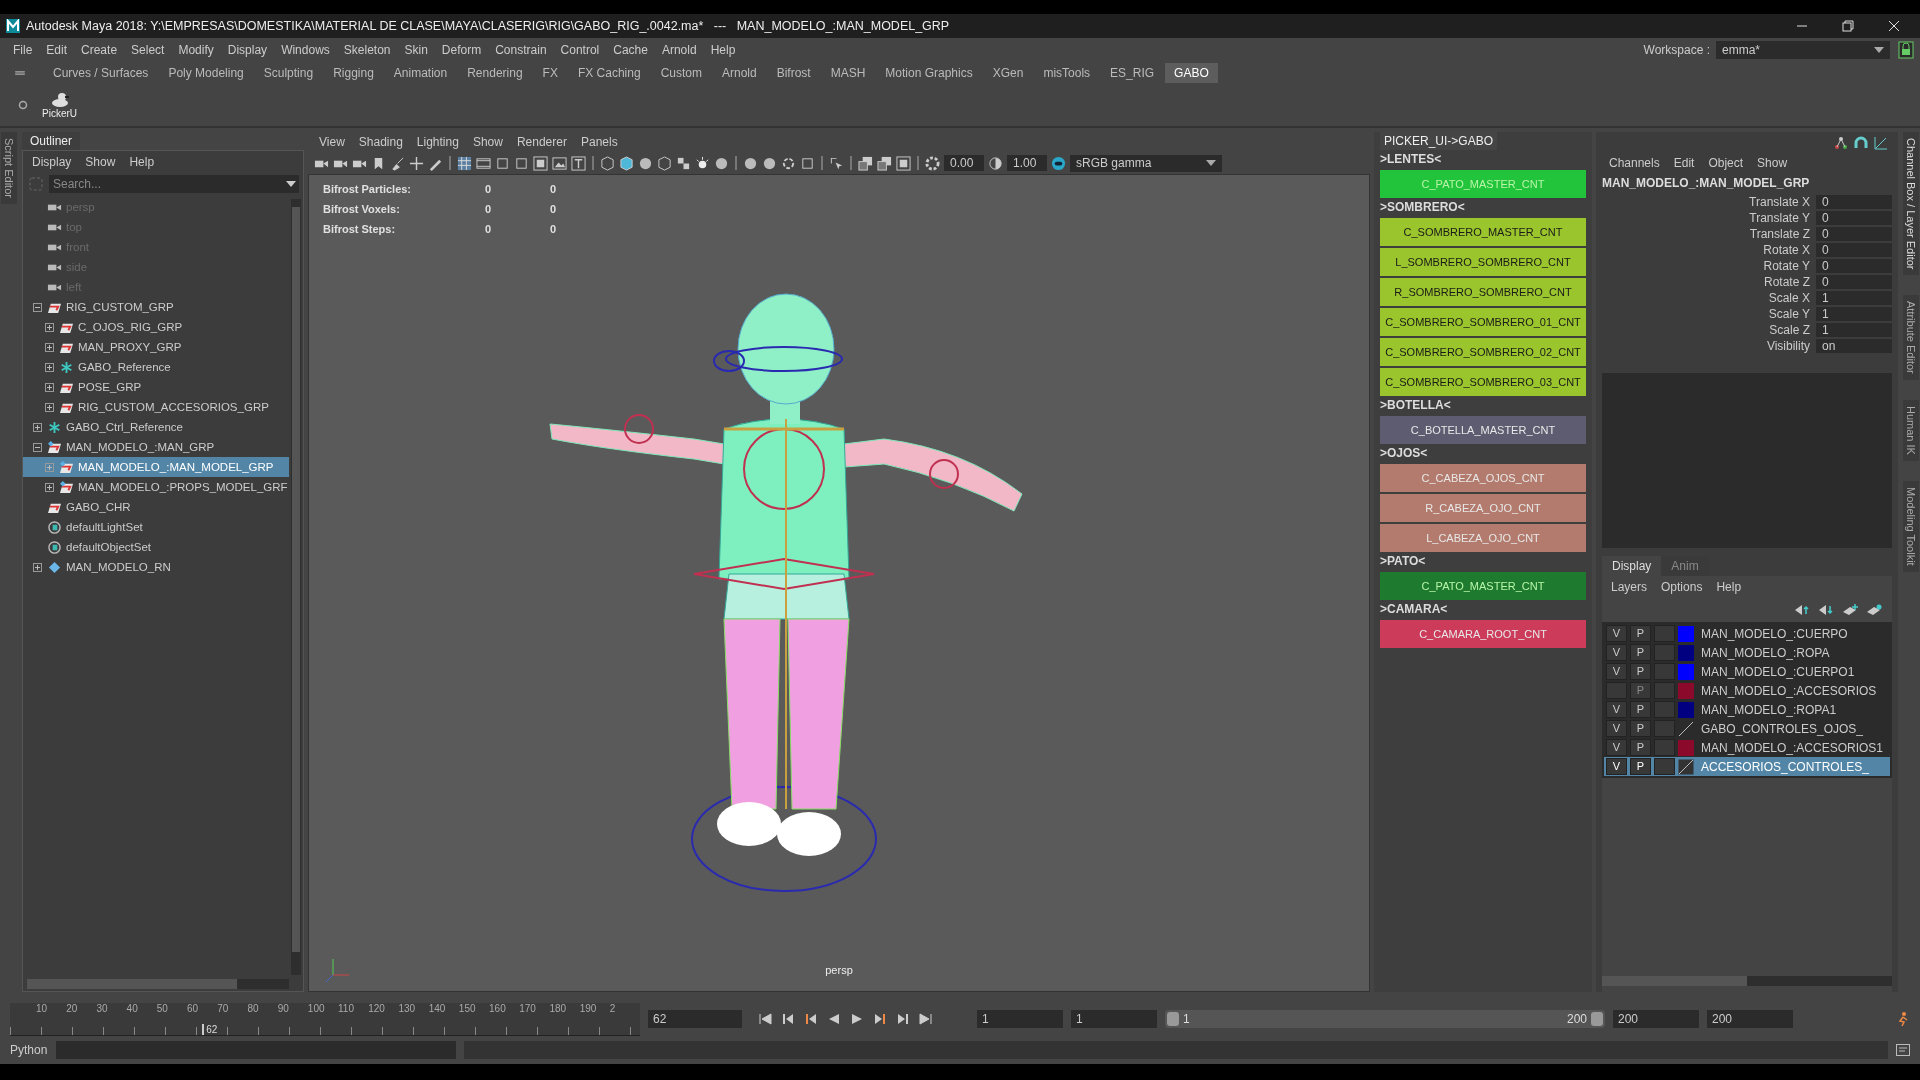 Image resolution: width=1920 pixels, height=1080 pixels. I want to click on square-icon, so click(502, 163).